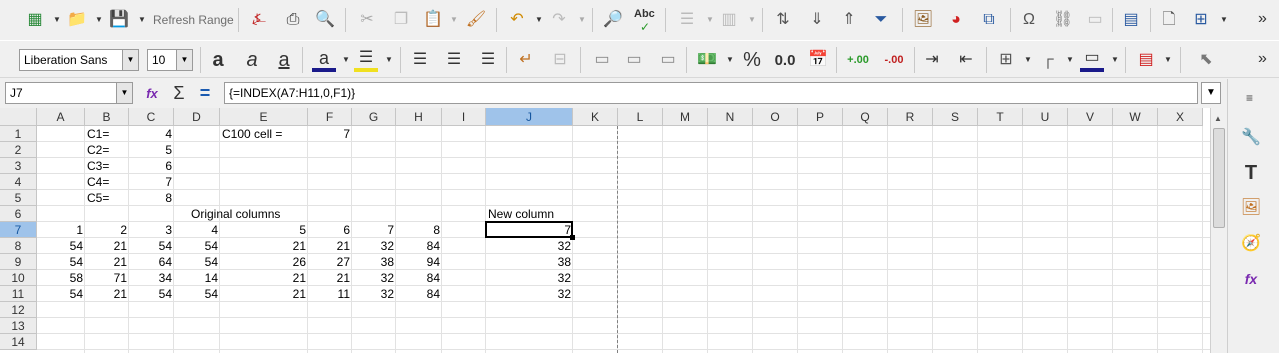  What do you see at coordinates (197, 294) in the screenshot?
I see `cell-d11: 54` at bounding box center [197, 294].